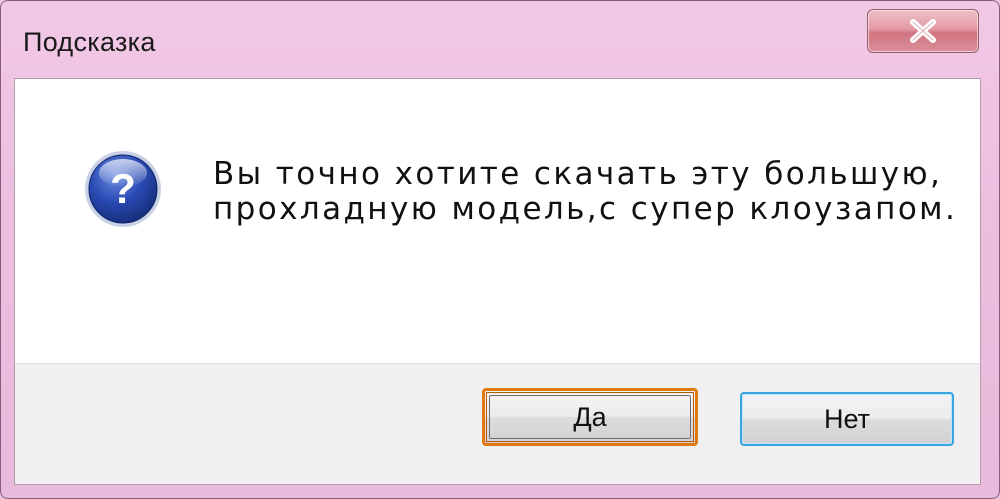 This screenshot has width=1000, height=499. I want to click on window-title: Подсказка, so click(89, 42).